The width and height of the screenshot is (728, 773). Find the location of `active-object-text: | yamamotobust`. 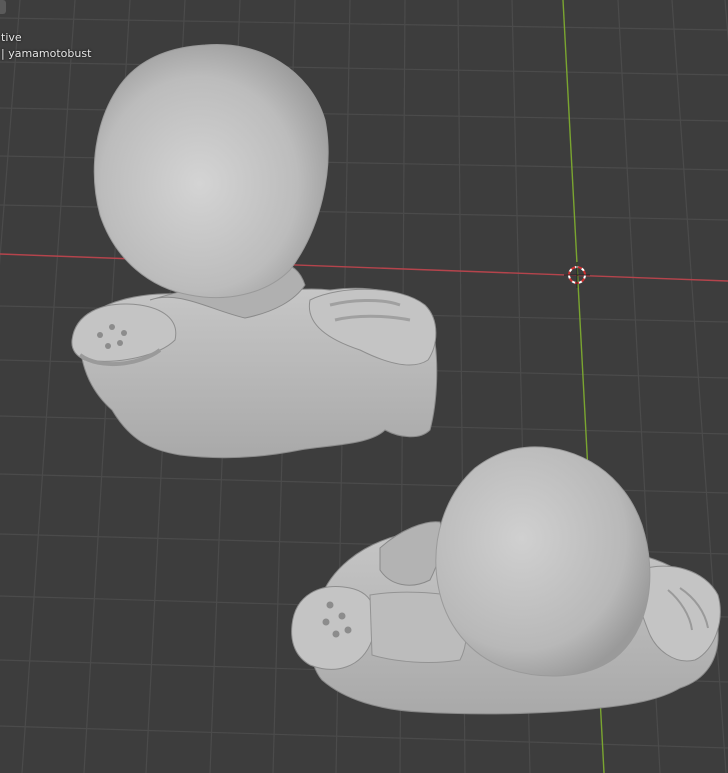

active-object-text: | yamamotobust is located at coordinates (46, 53).